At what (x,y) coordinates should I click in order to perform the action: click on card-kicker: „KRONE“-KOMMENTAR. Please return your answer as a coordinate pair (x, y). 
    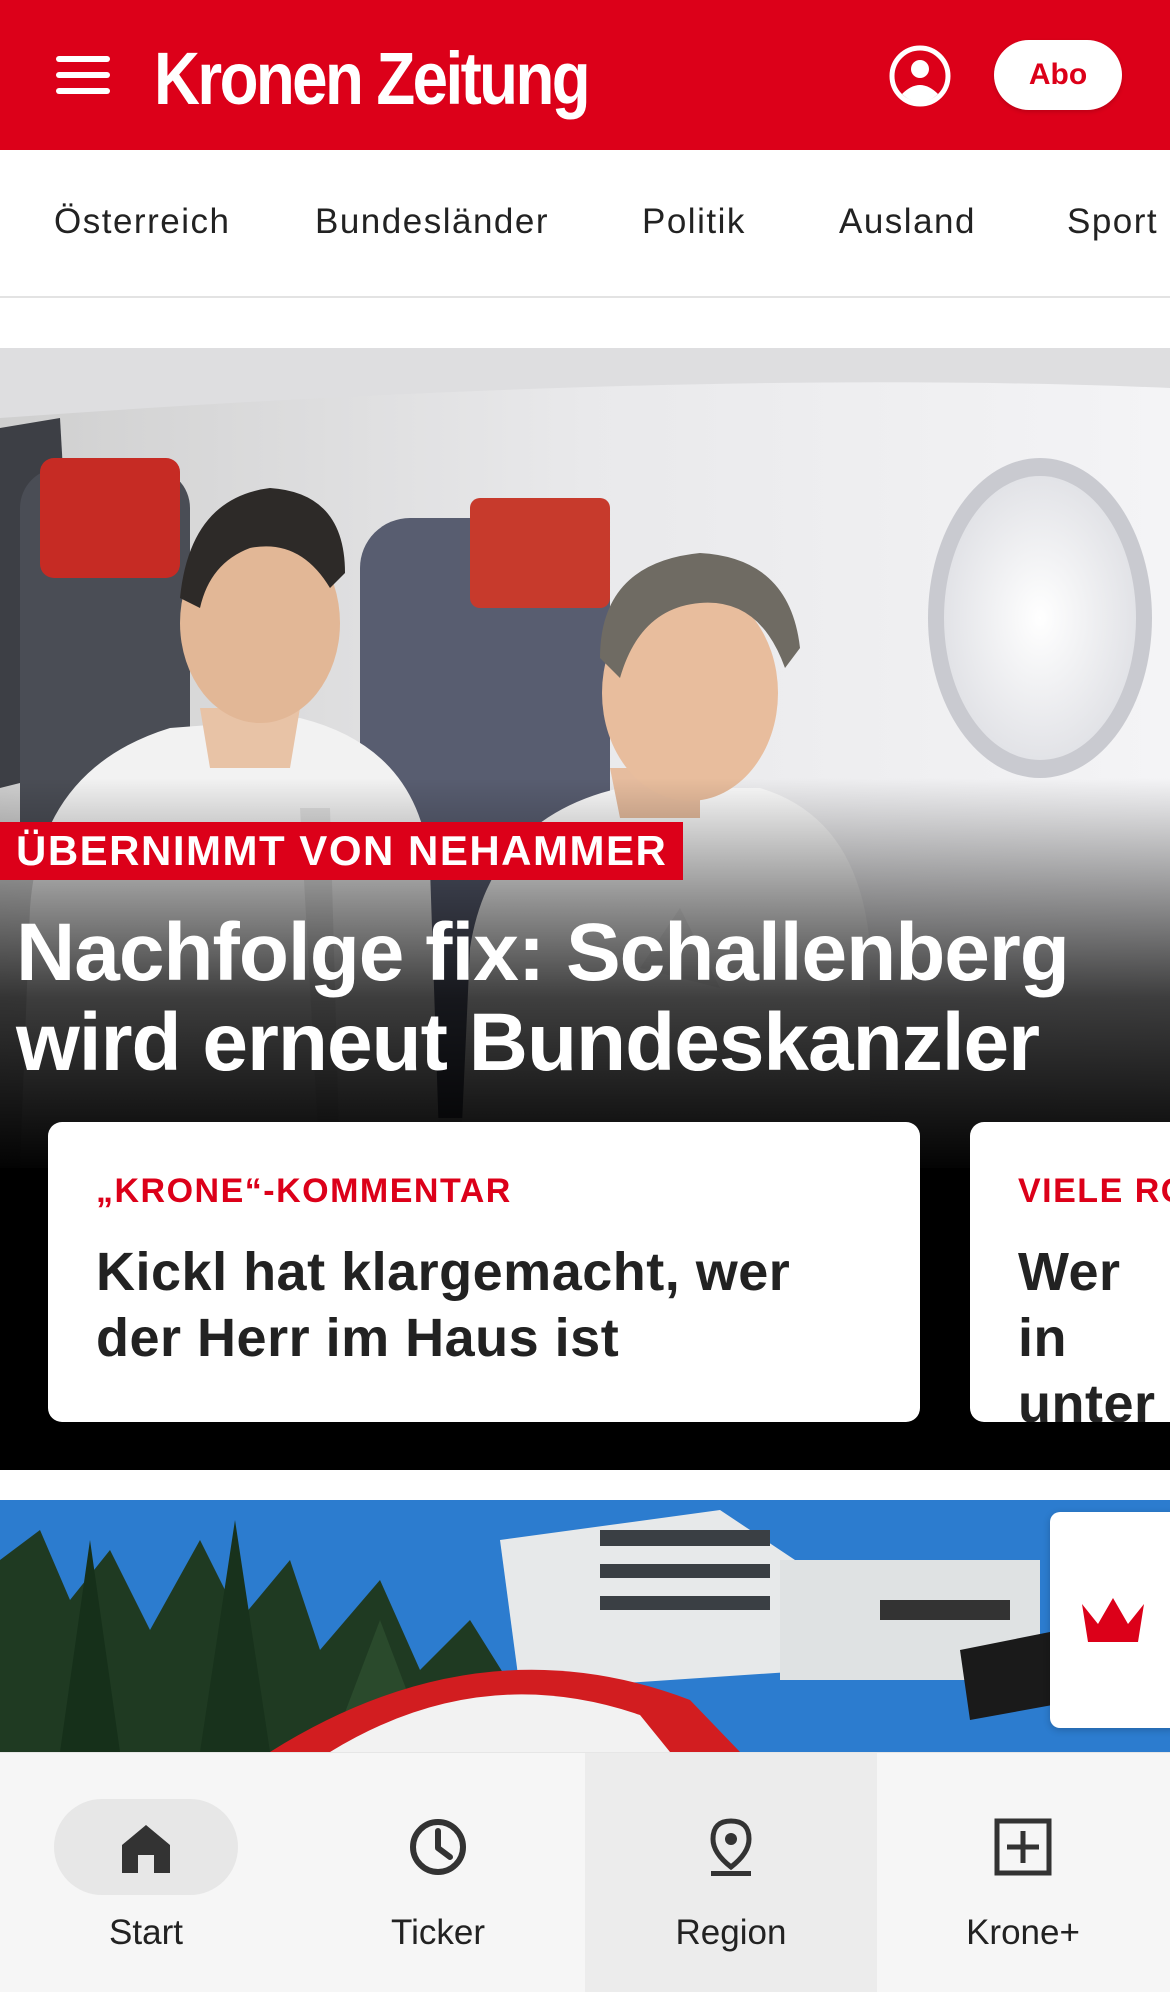
    Looking at the image, I should click on (304, 1191).